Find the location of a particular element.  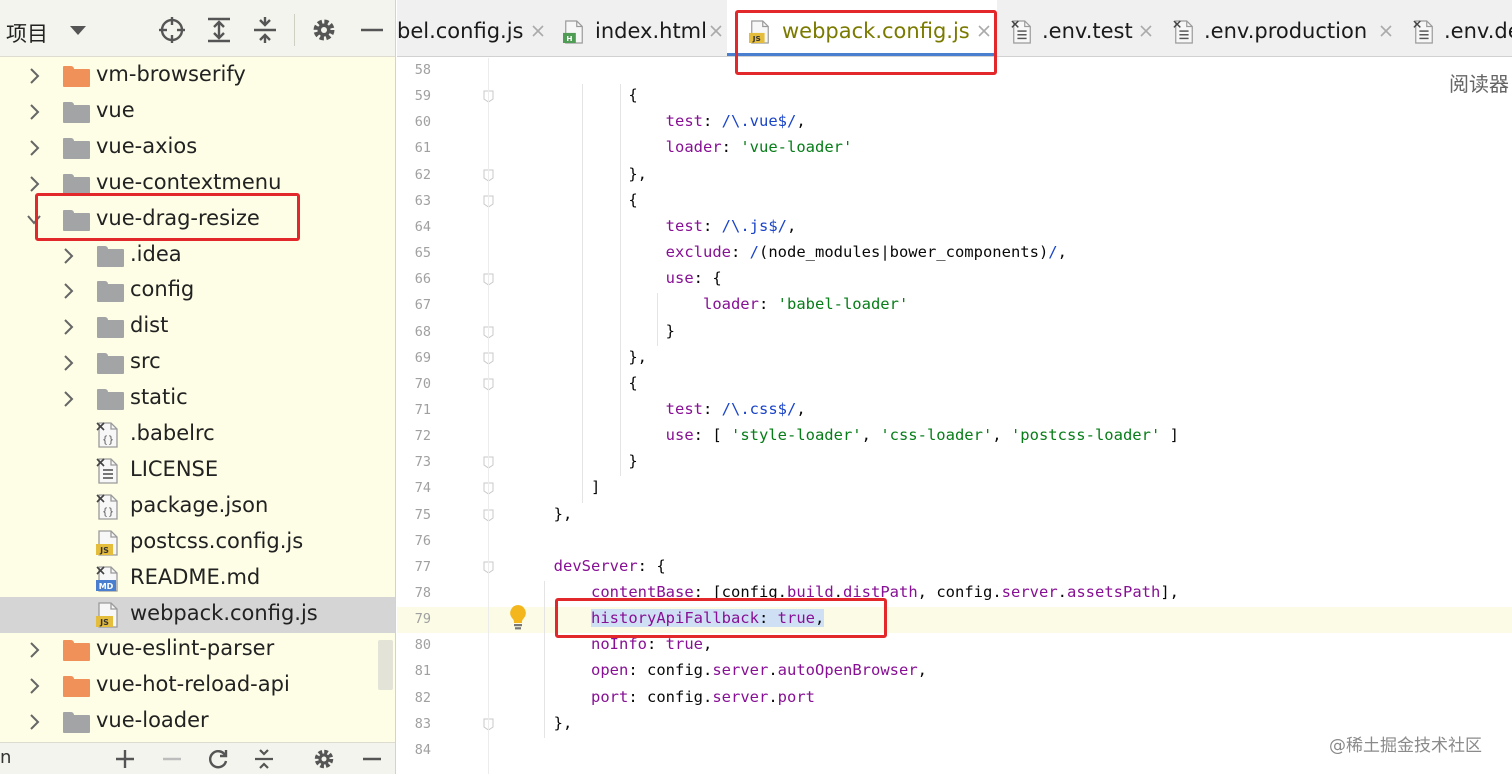

code-token: . is located at coordinates (1062, 592).